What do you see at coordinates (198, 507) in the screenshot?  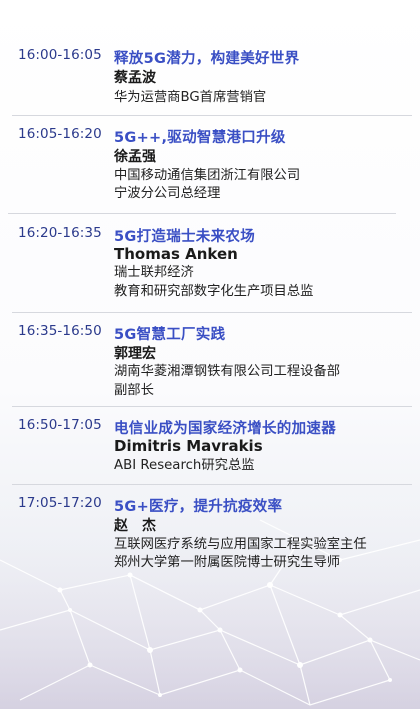 I see `session-title: 5G+医疗，提升抗疫效率` at bounding box center [198, 507].